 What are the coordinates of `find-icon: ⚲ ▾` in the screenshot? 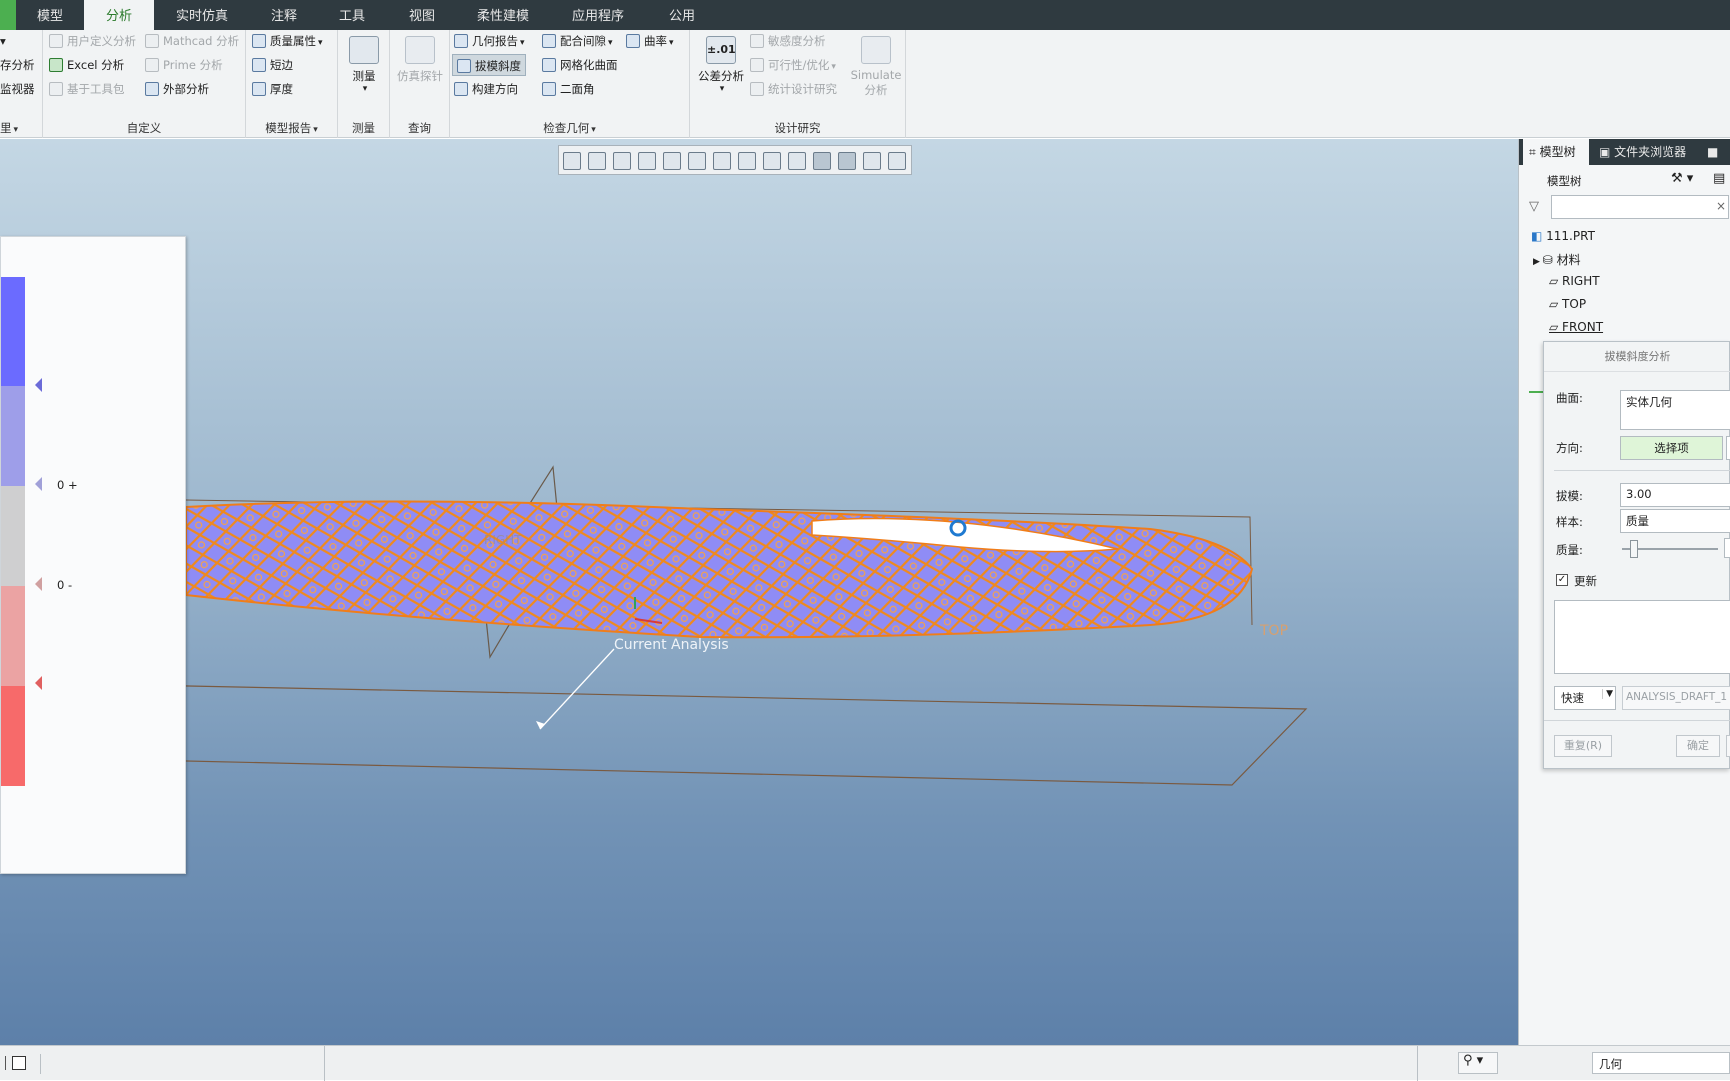 It's located at (1478, 1063).